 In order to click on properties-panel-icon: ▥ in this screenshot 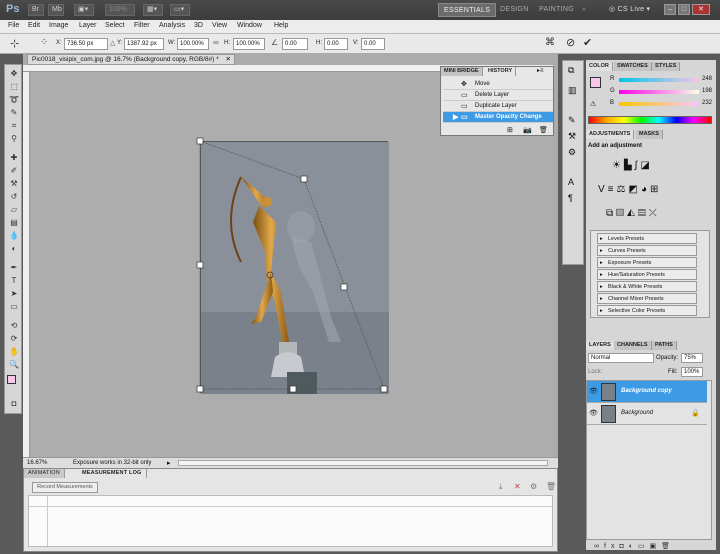, I will do `click(572, 90)`.